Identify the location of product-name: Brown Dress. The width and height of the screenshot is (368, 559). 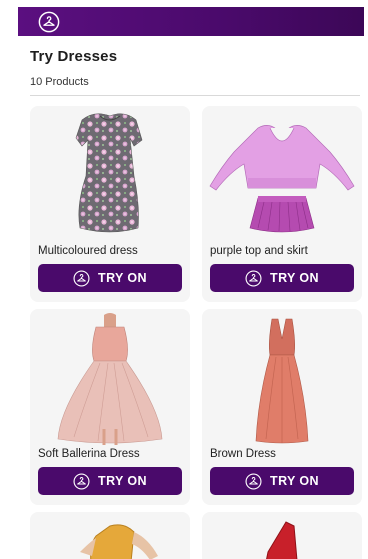
(243, 454).